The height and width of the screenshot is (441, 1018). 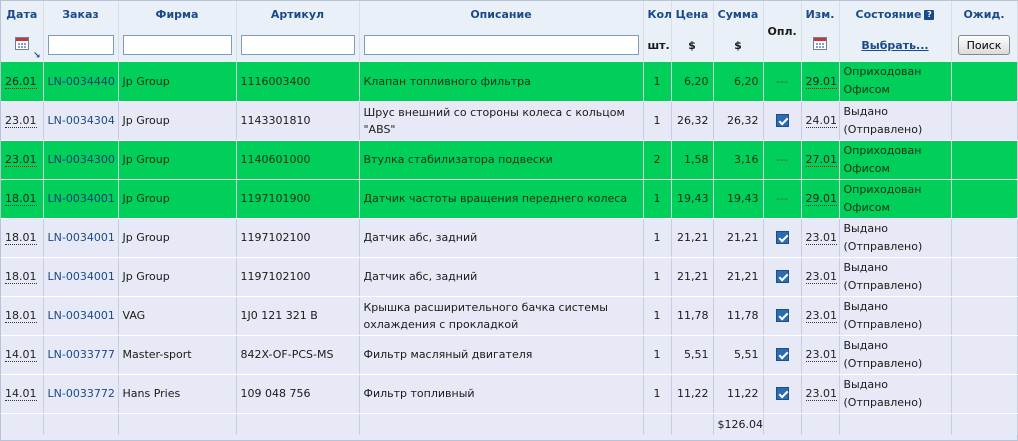 I want to click on help-icon: ?, so click(x=929, y=15).